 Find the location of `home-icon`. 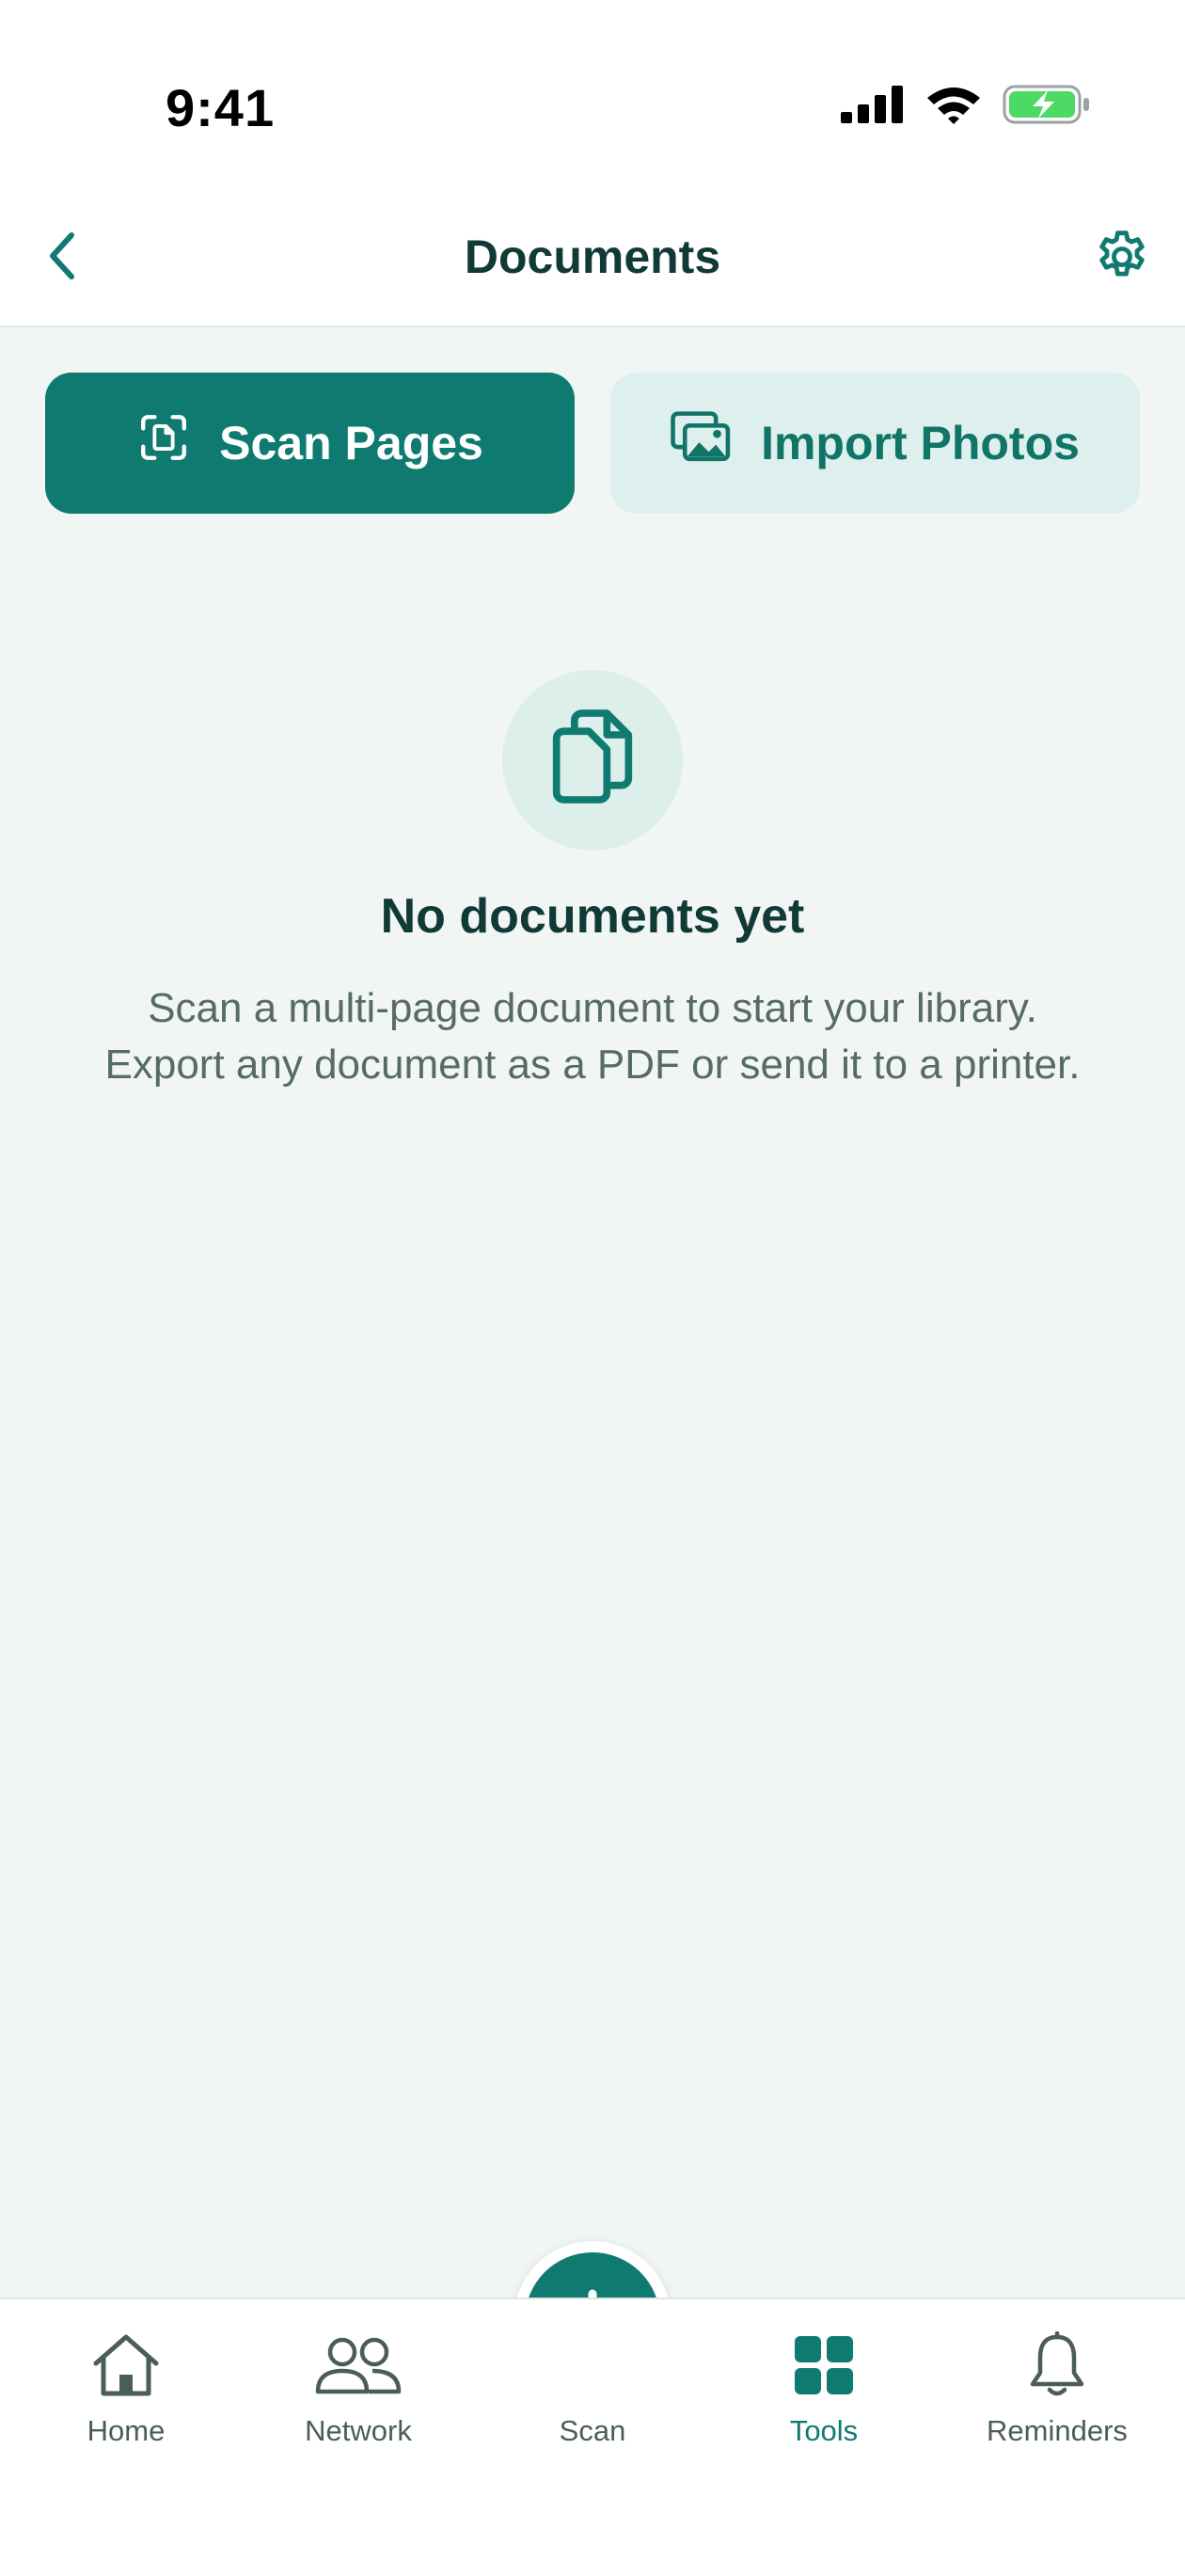

home-icon is located at coordinates (126, 2366).